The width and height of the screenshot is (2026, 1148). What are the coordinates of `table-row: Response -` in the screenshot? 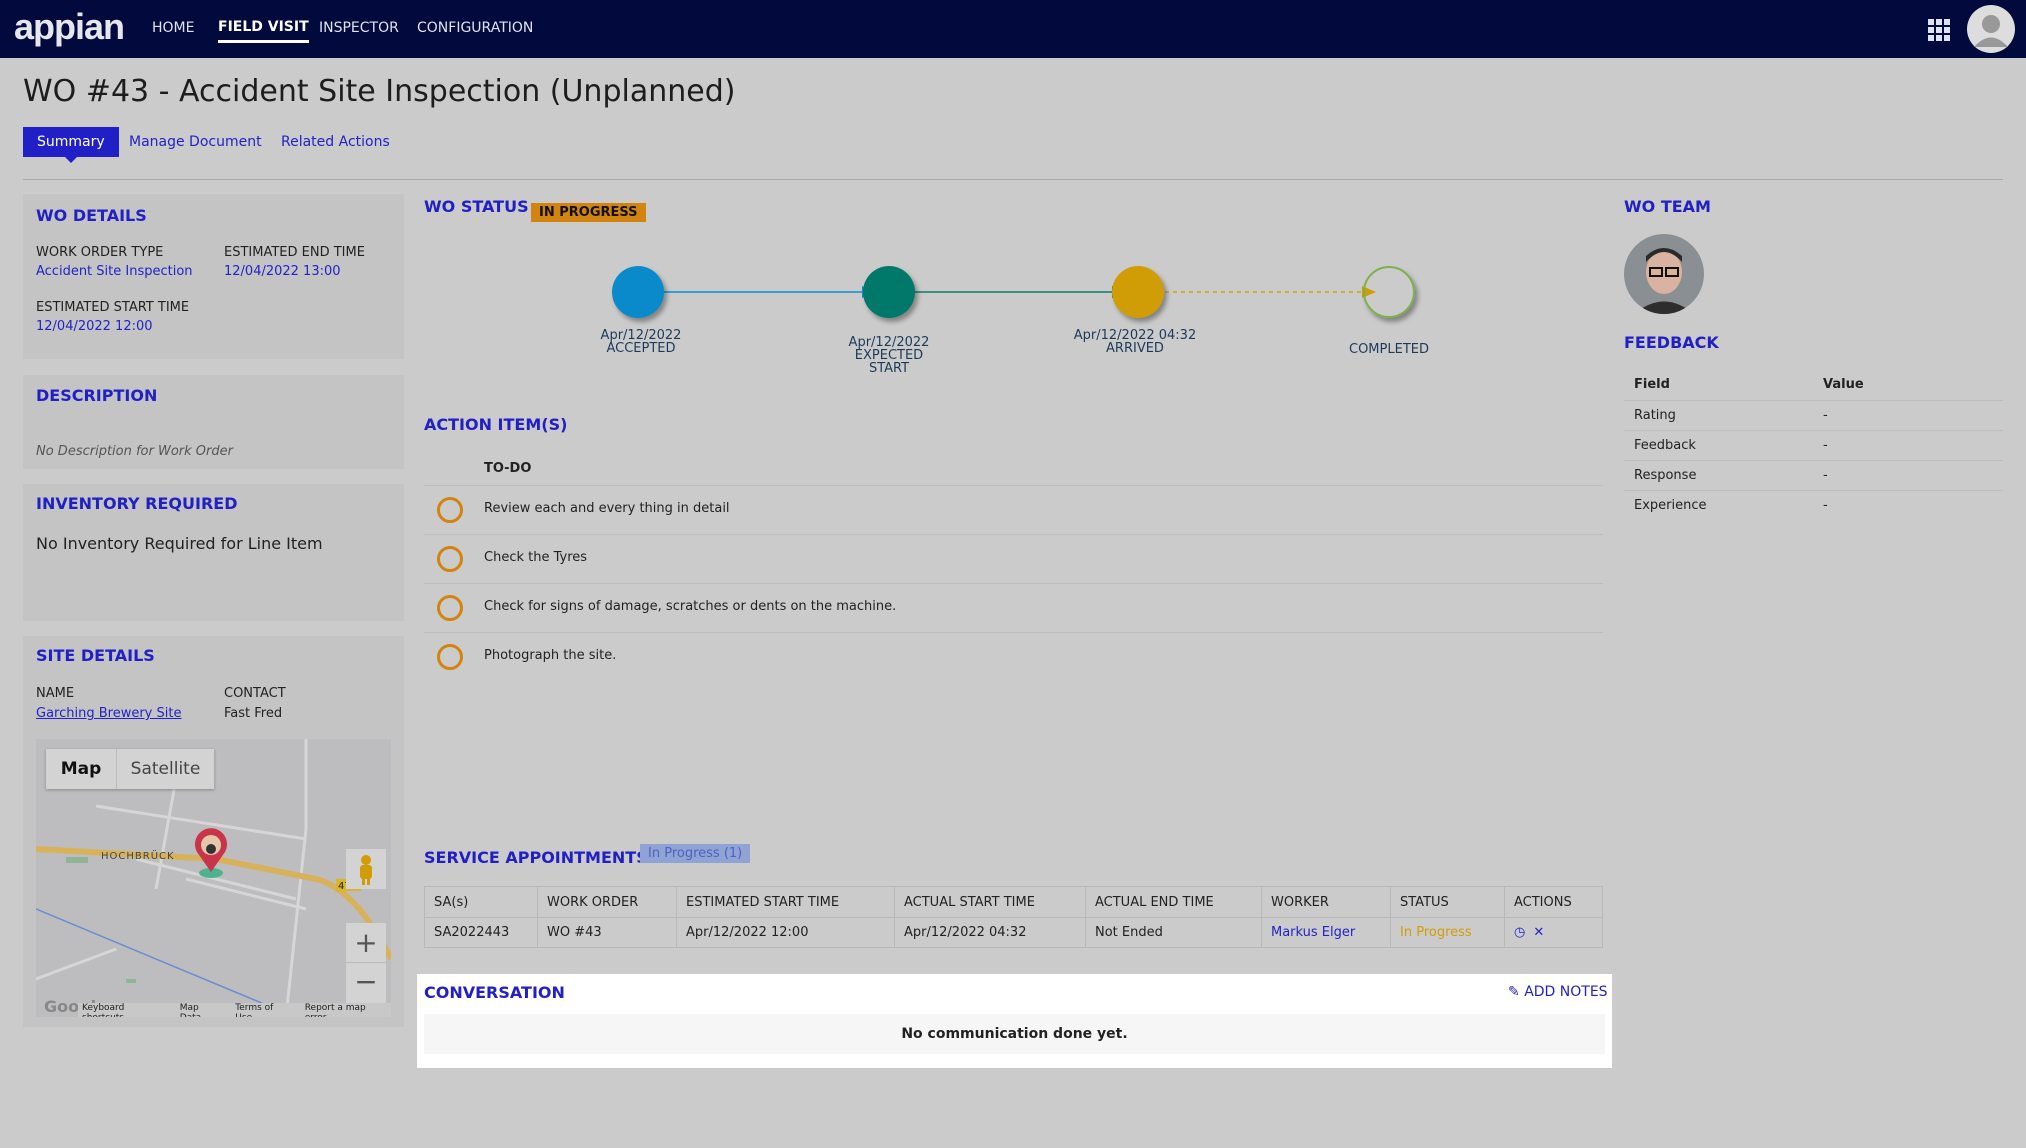 It's located at (1813, 475).